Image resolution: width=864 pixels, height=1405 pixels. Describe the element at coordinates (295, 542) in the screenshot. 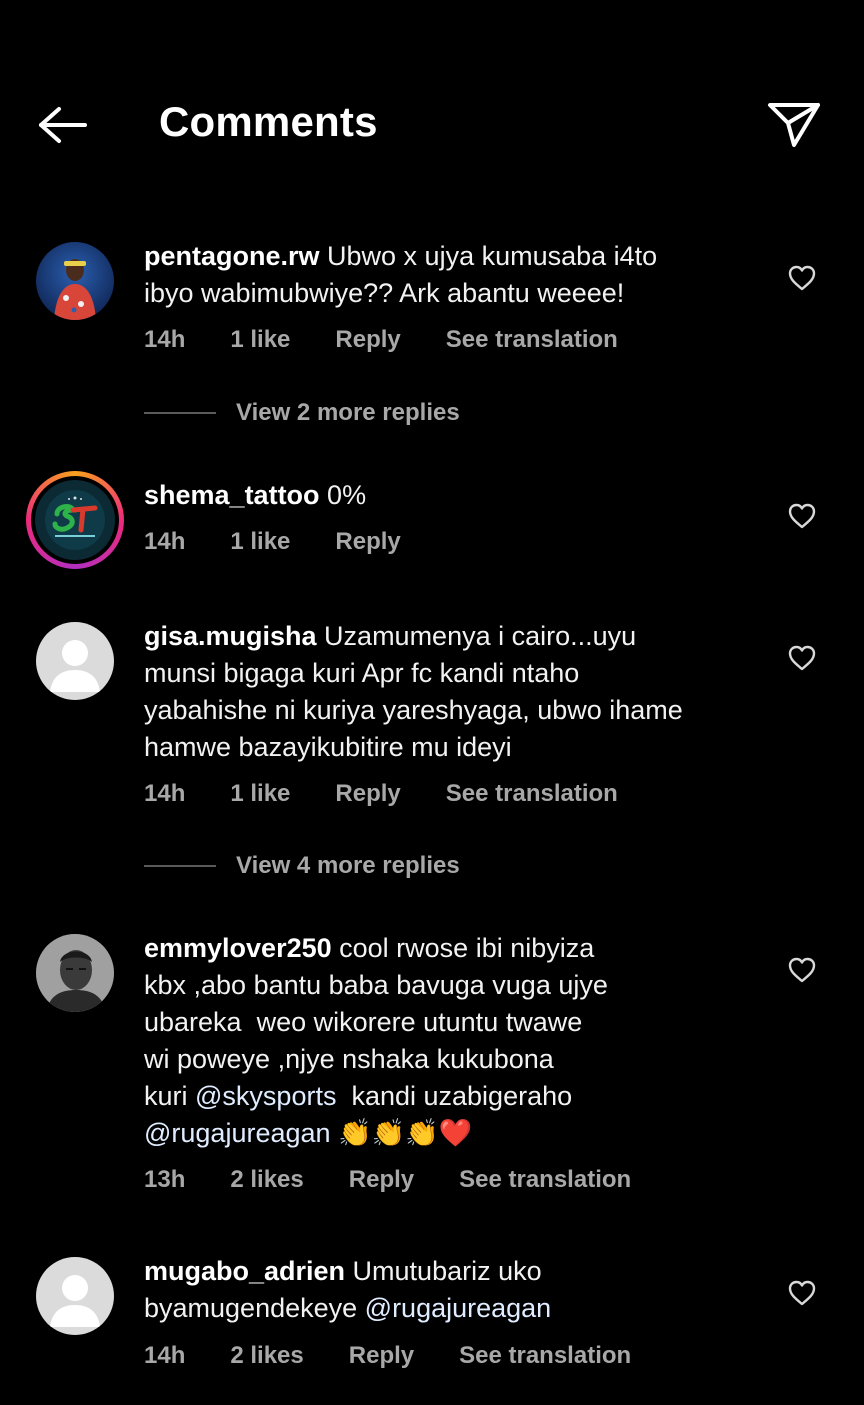

I see `comment-meta: 14h 1 like Reply` at that location.